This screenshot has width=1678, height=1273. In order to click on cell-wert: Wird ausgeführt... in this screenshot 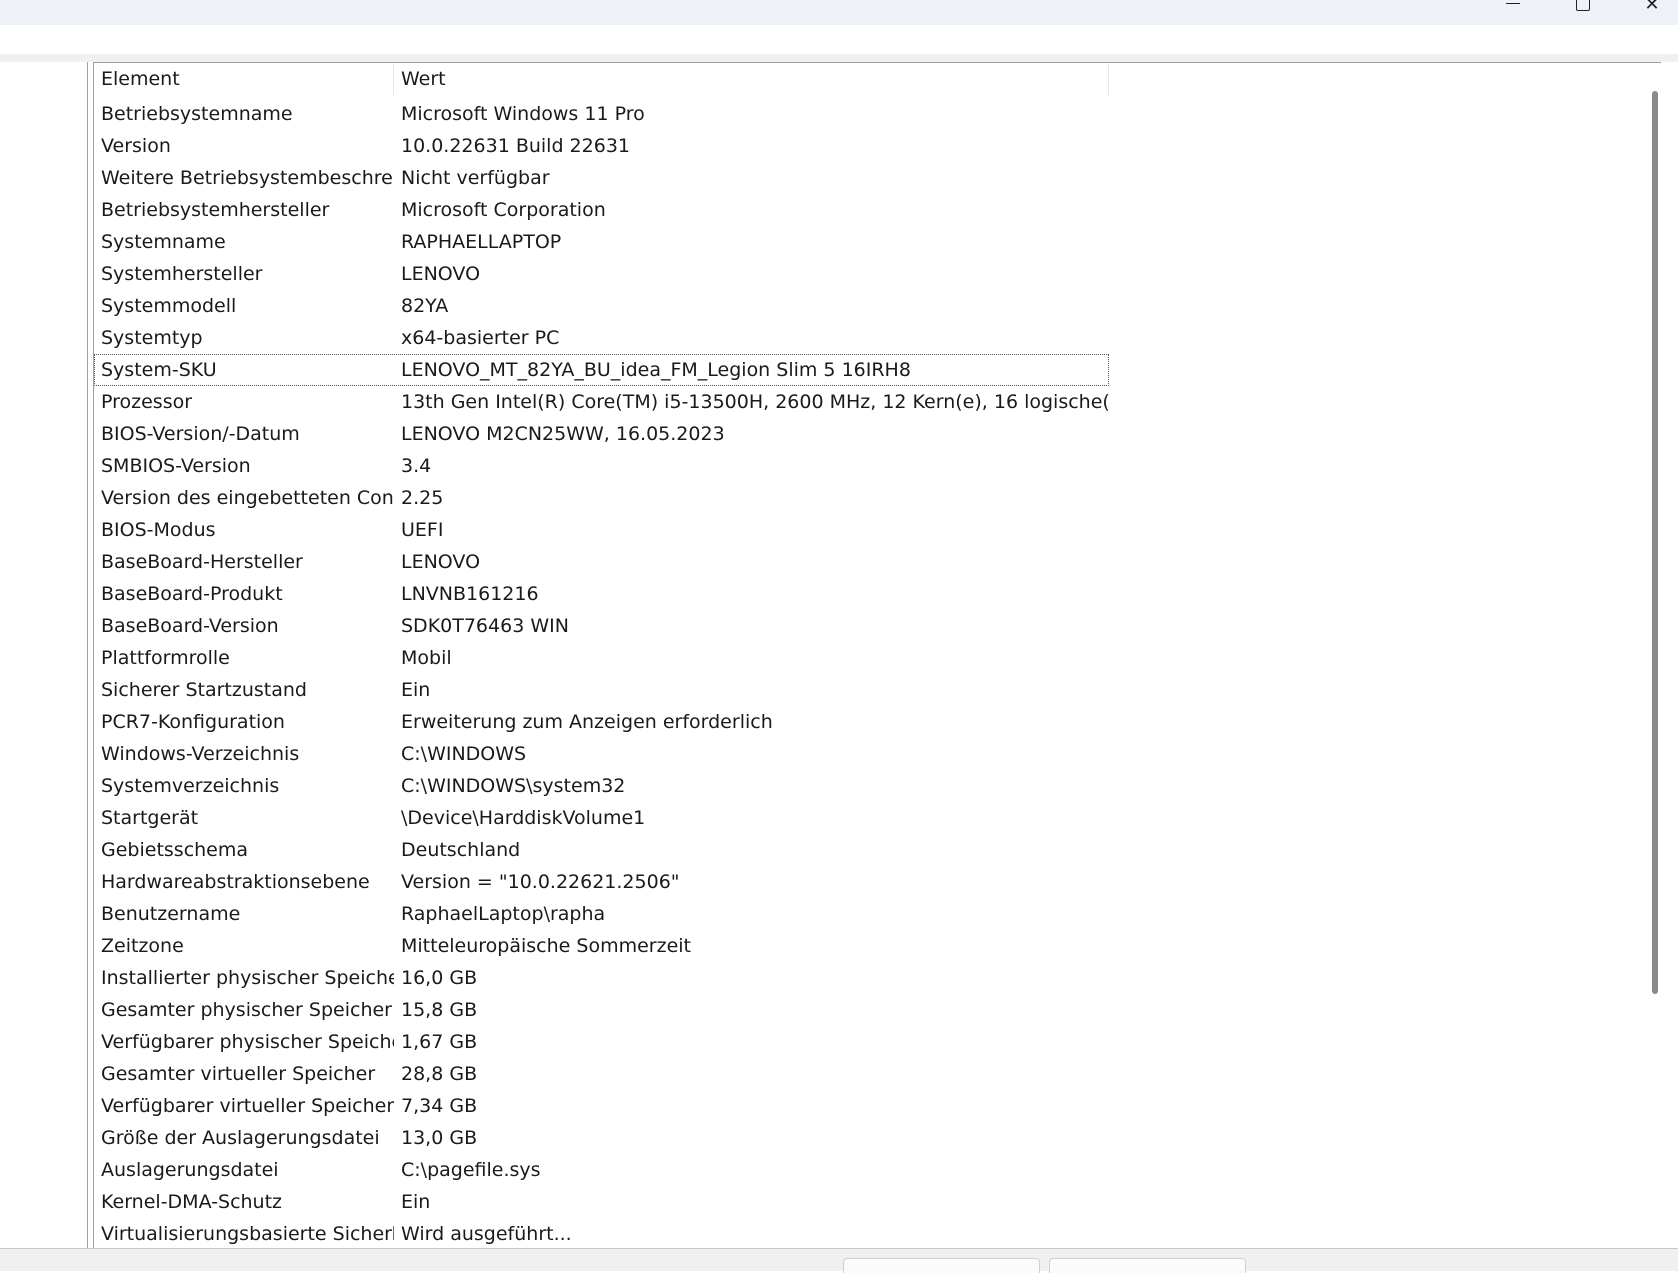, I will do `click(486, 1234)`.